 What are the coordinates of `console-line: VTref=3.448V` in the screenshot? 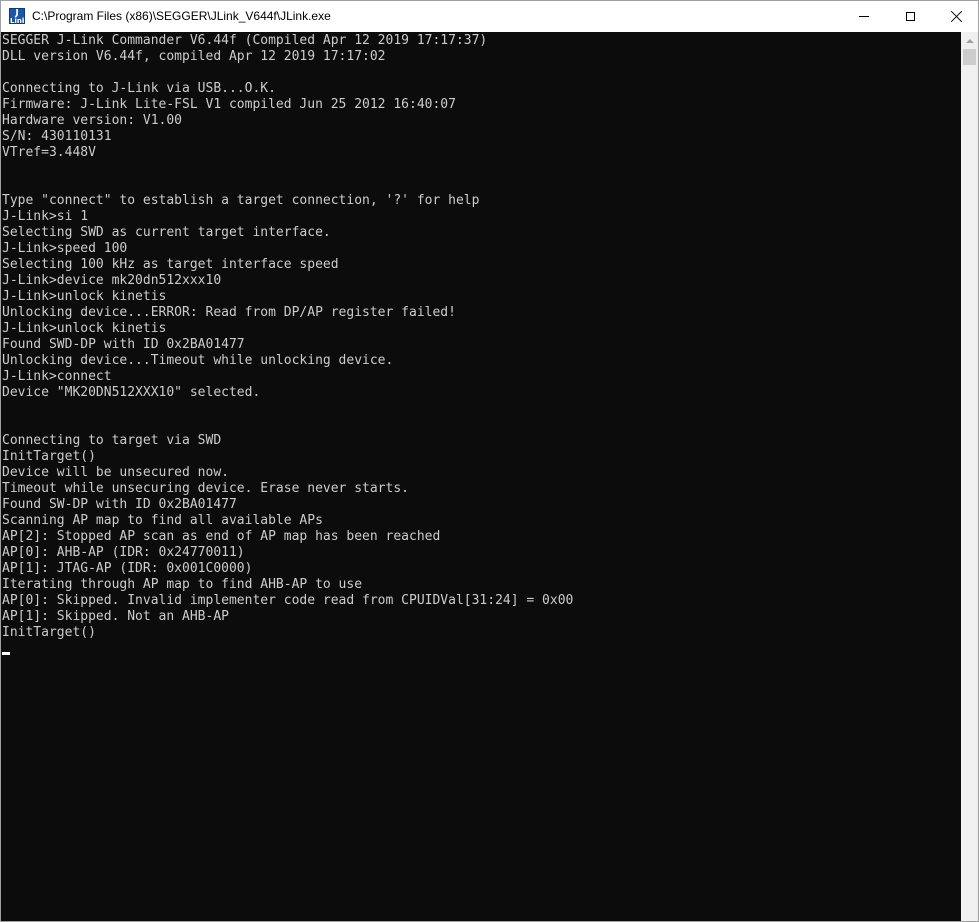 It's located at (49, 152).